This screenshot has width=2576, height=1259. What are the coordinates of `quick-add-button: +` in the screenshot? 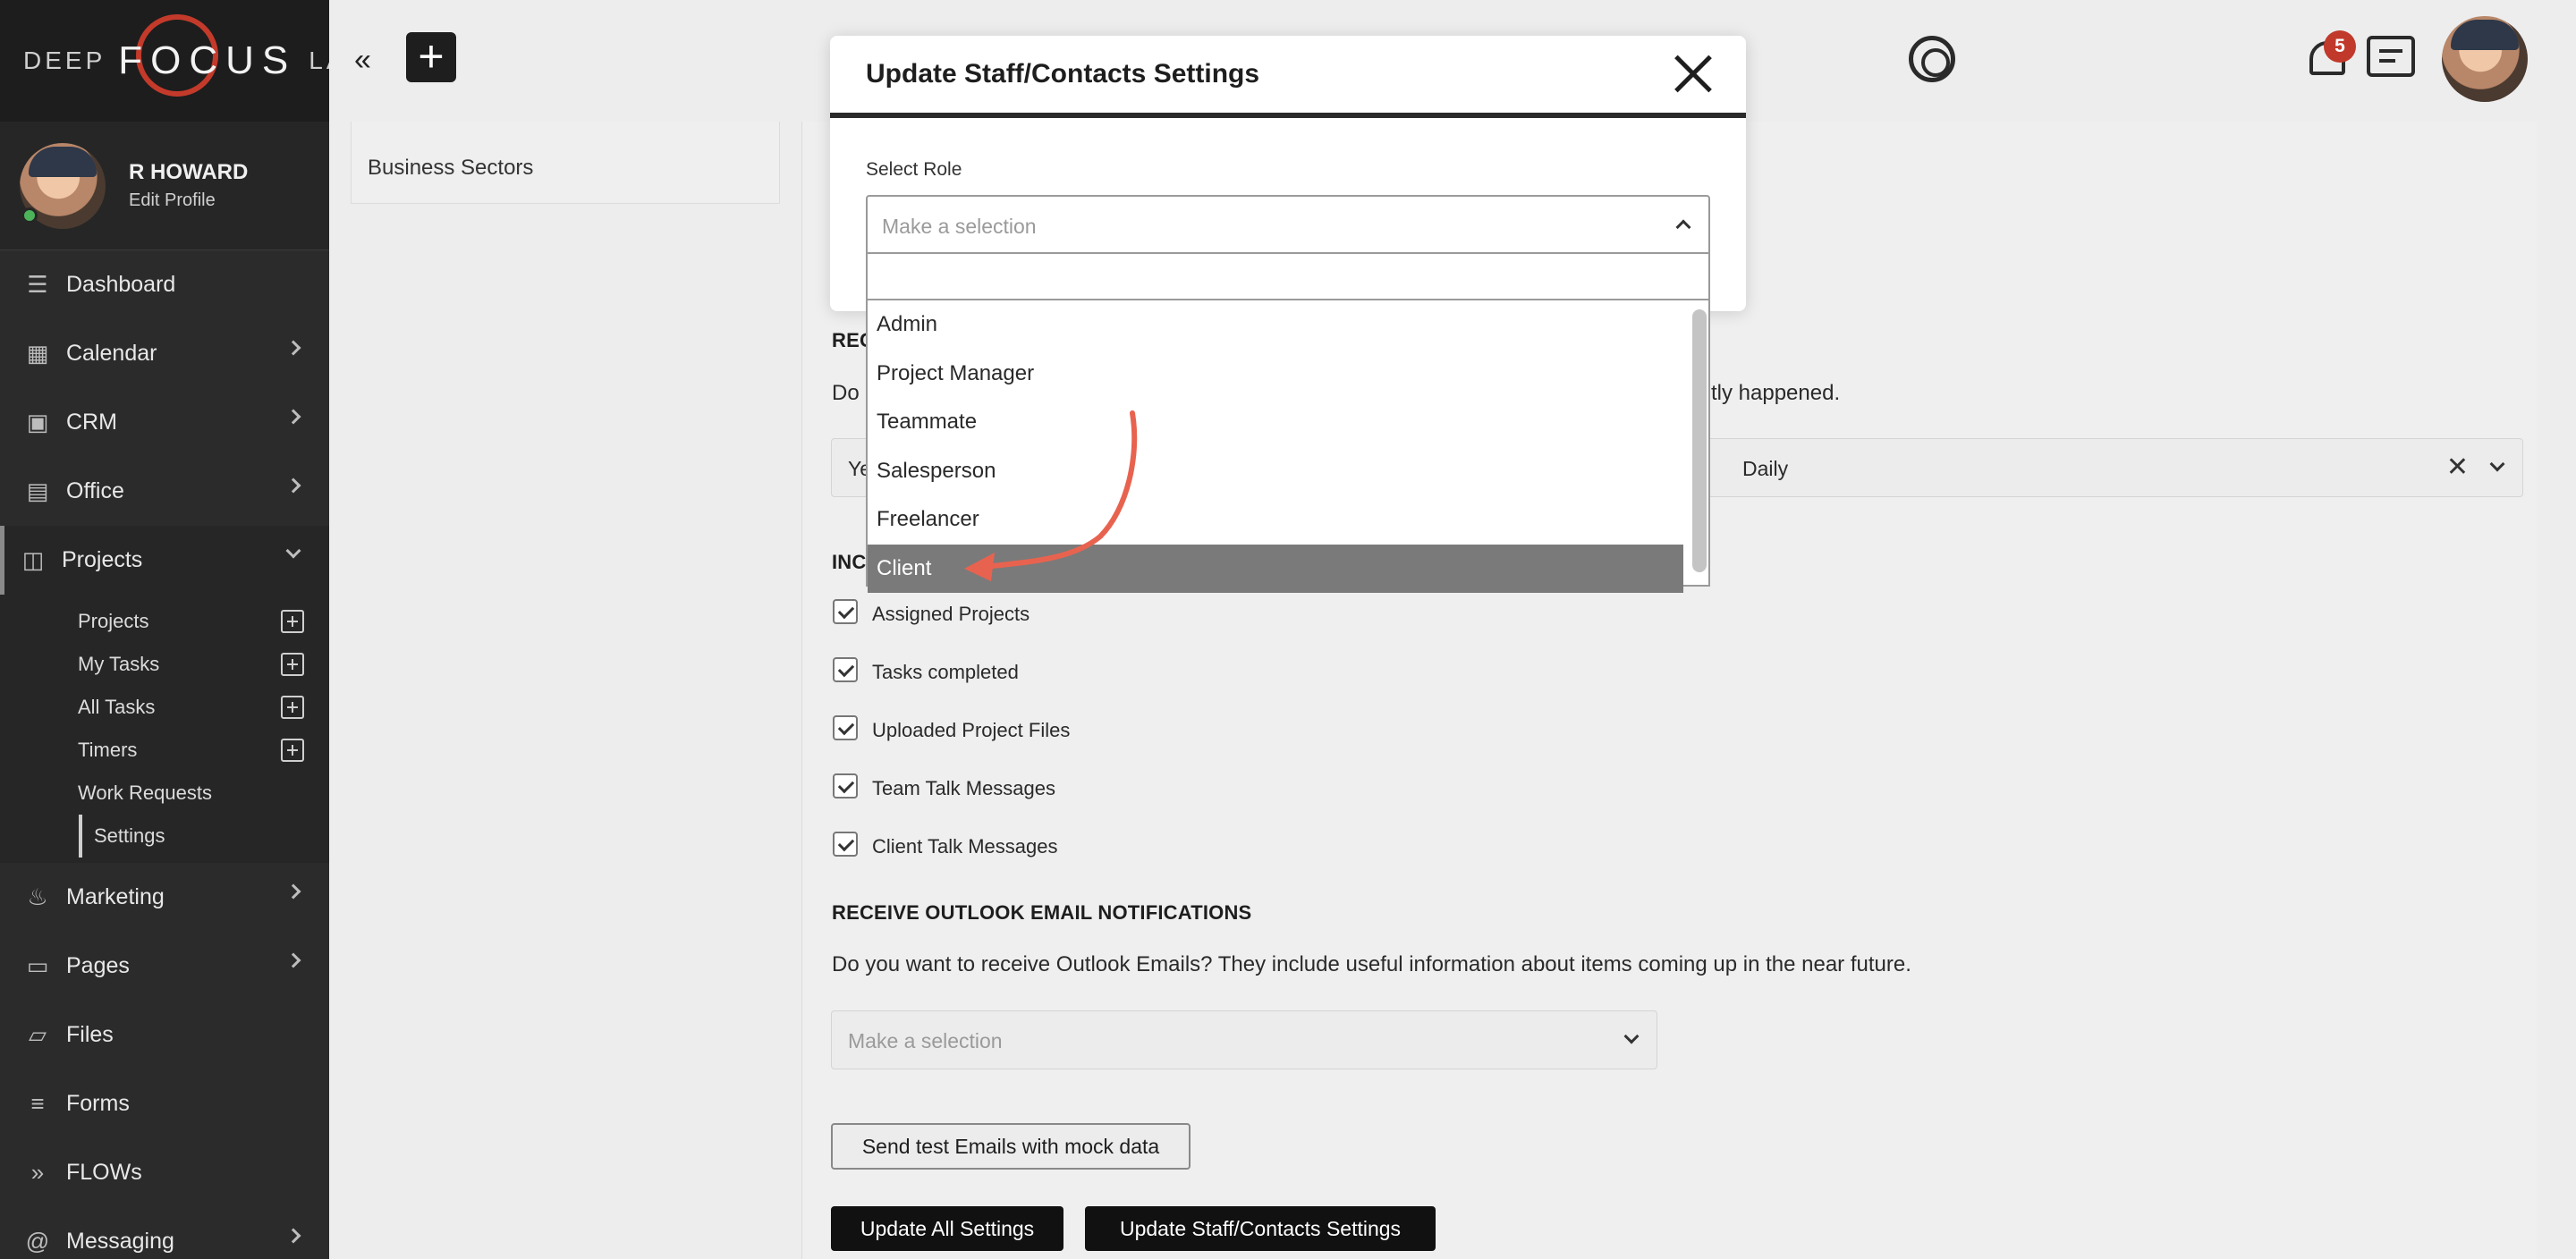 It's located at (431, 57).